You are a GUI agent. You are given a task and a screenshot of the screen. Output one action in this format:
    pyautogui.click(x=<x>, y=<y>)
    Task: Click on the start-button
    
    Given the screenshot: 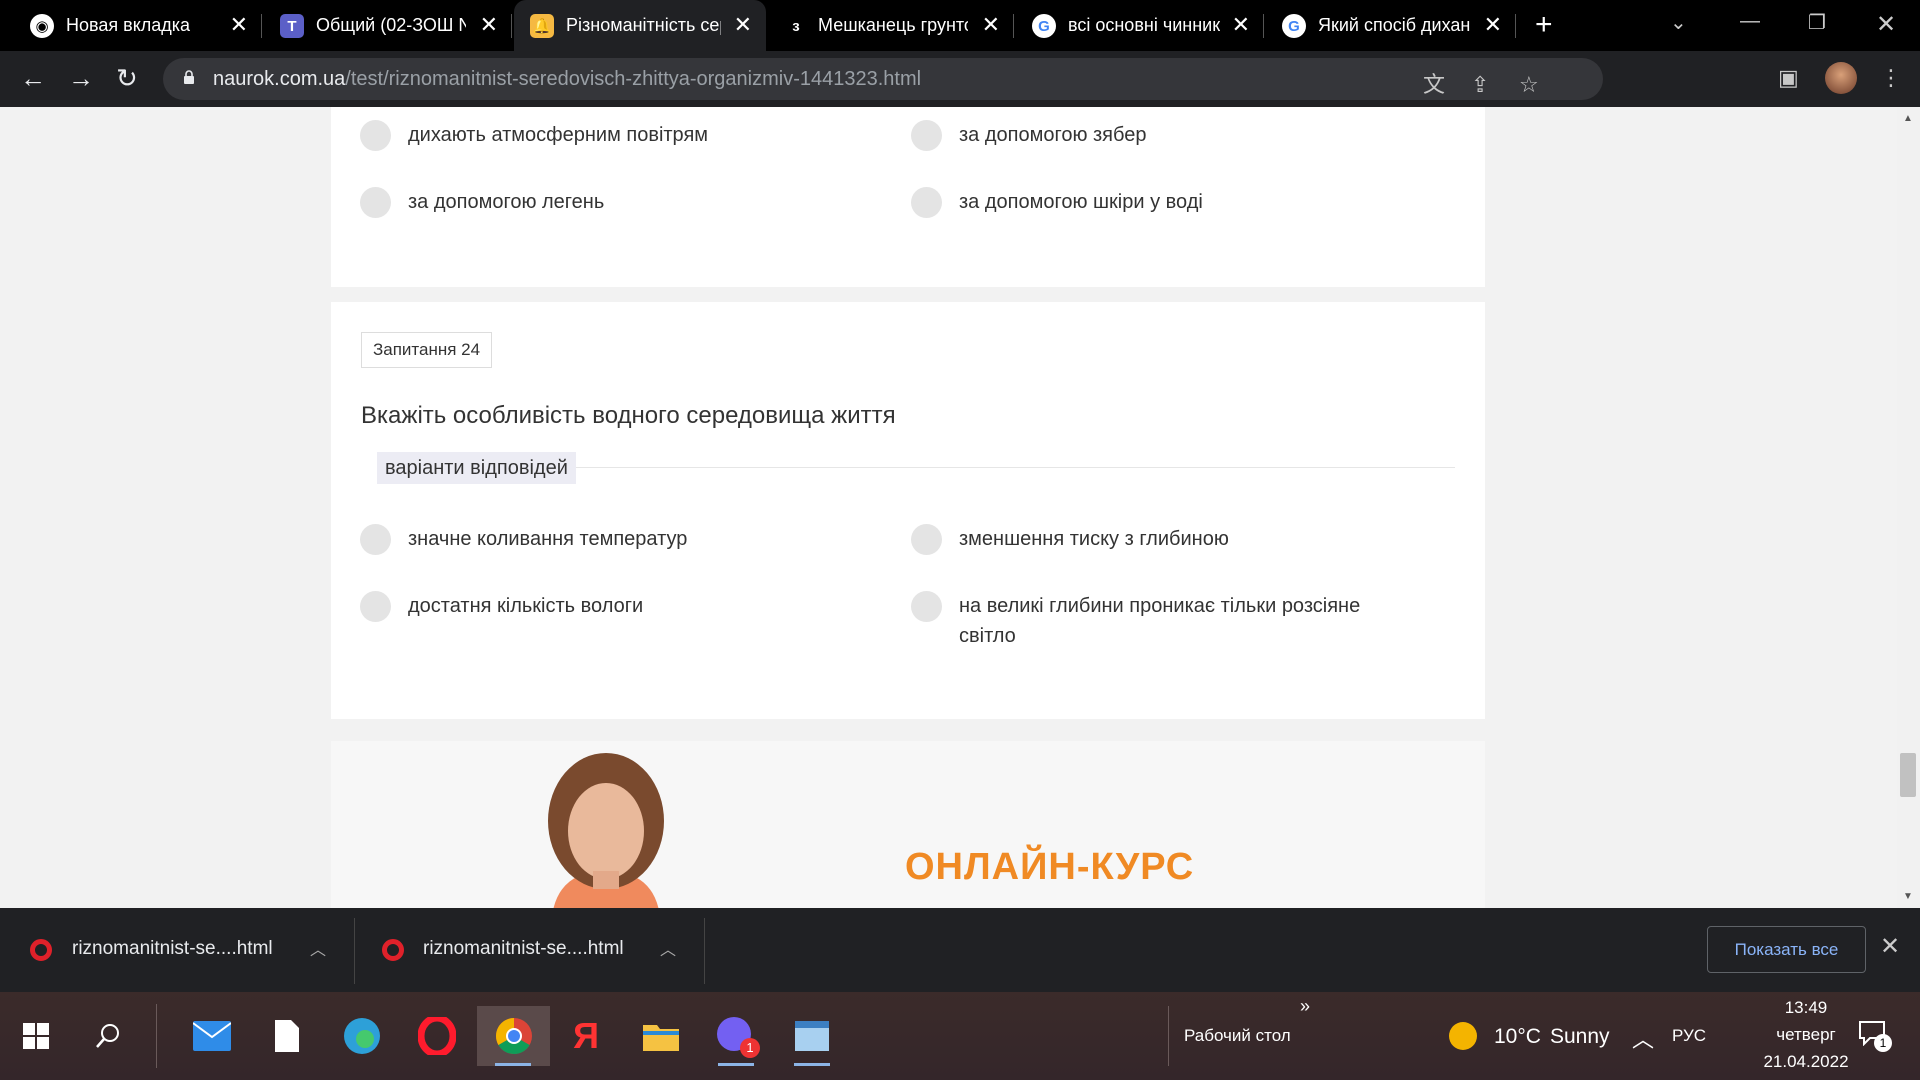 What is the action you would take?
    pyautogui.click(x=36, y=1036)
    